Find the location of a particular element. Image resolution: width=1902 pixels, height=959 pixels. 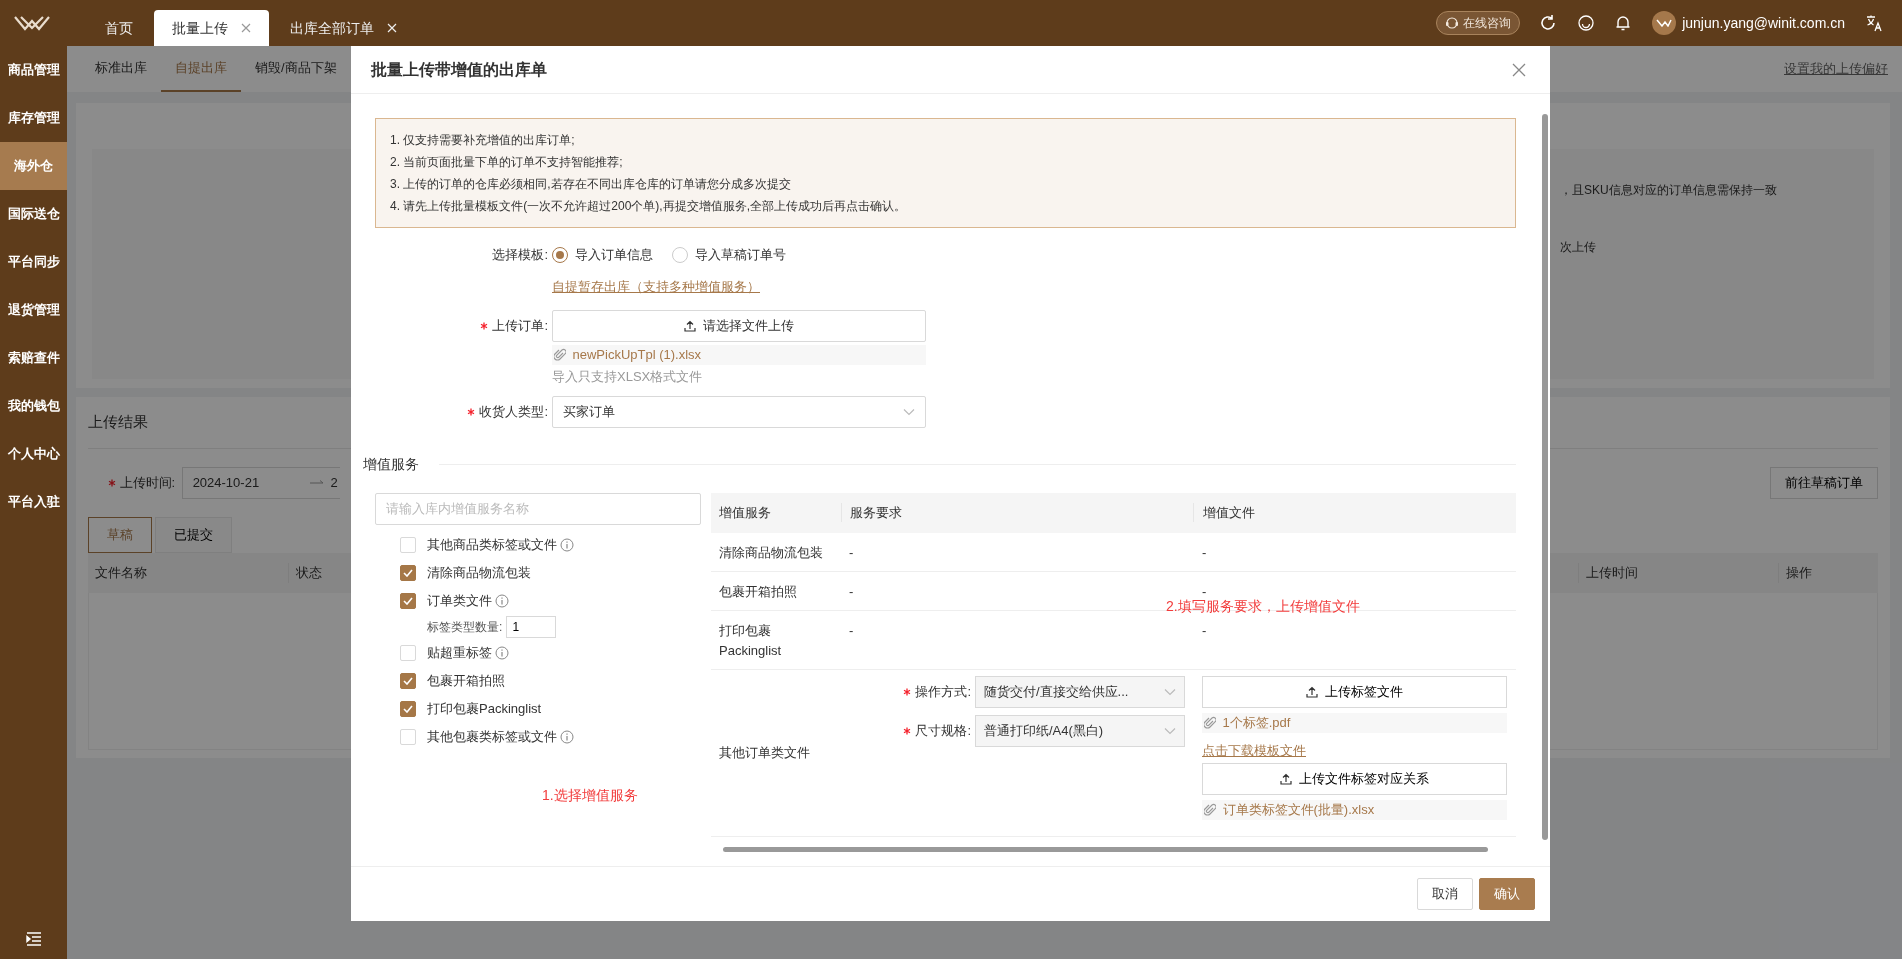

tab: 已提交 is located at coordinates (194, 535).